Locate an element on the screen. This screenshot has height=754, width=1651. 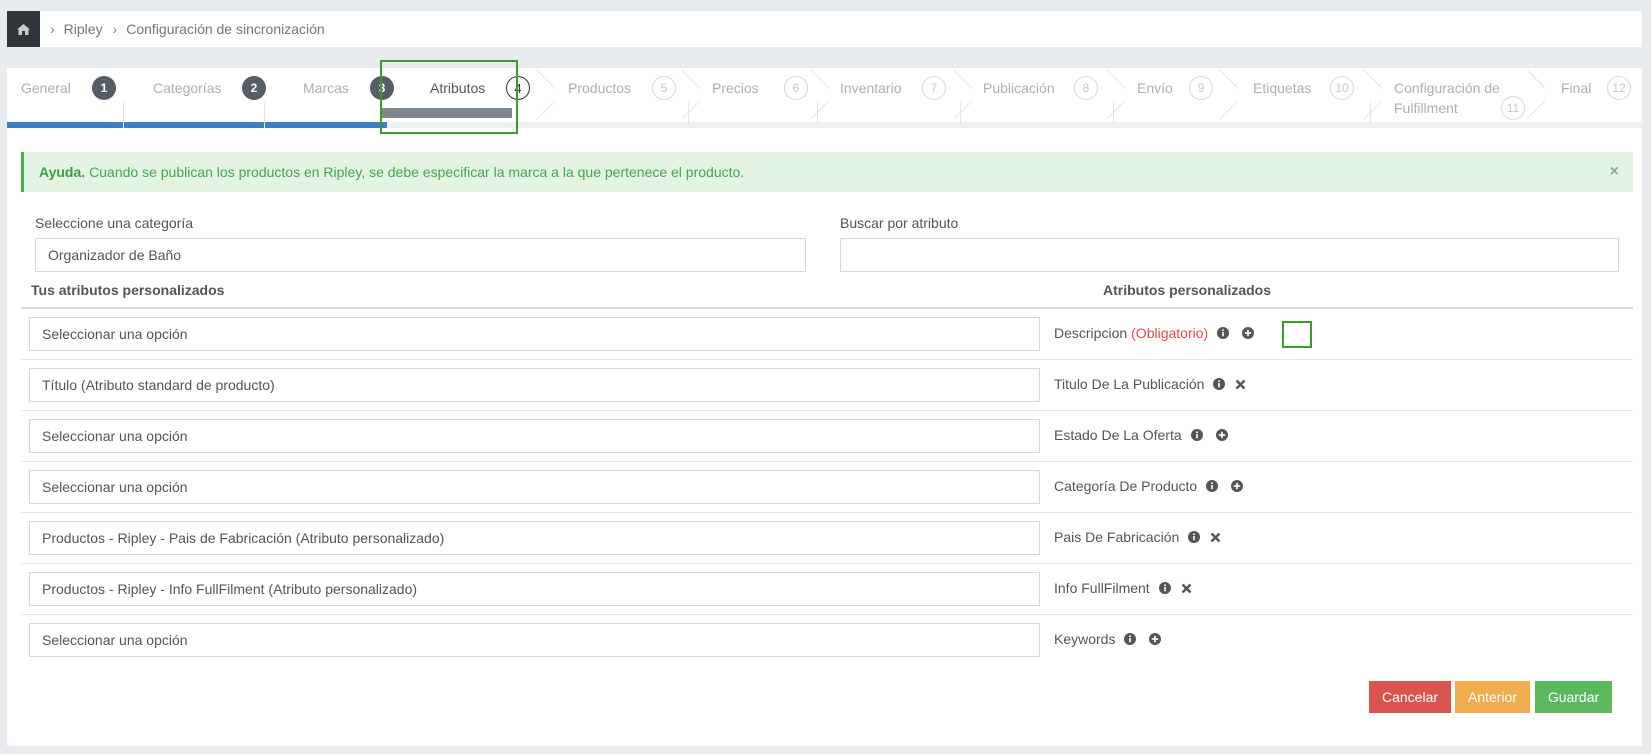
attribute-label: Estado De La Oferta is located at coordinates (1118, 435).